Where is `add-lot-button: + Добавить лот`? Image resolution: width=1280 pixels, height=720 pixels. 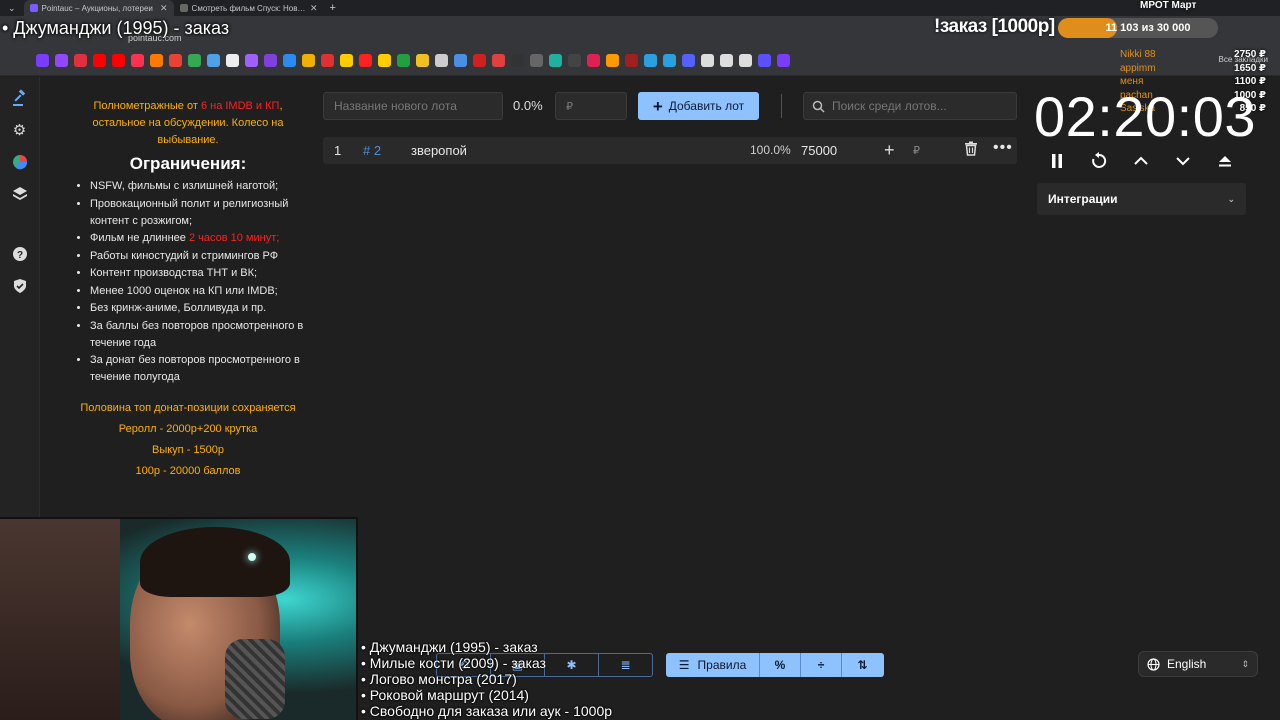
add-lot-button: + Добавить лот is located at coordinates (698, 106).